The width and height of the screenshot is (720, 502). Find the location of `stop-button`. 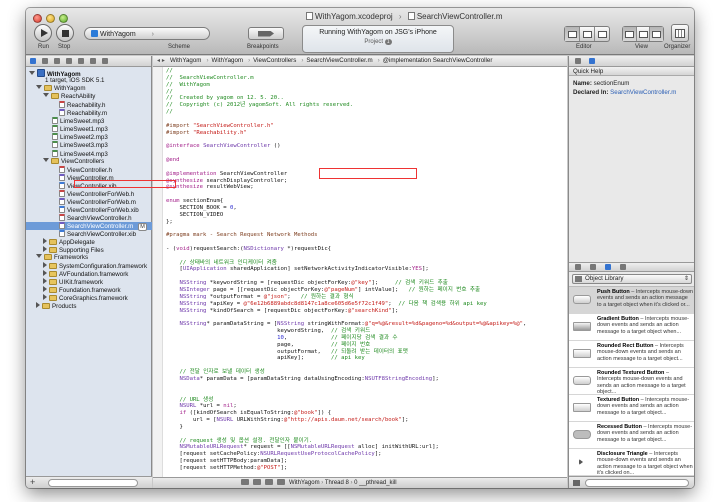

stop-button is located at coordinates (65, 33).